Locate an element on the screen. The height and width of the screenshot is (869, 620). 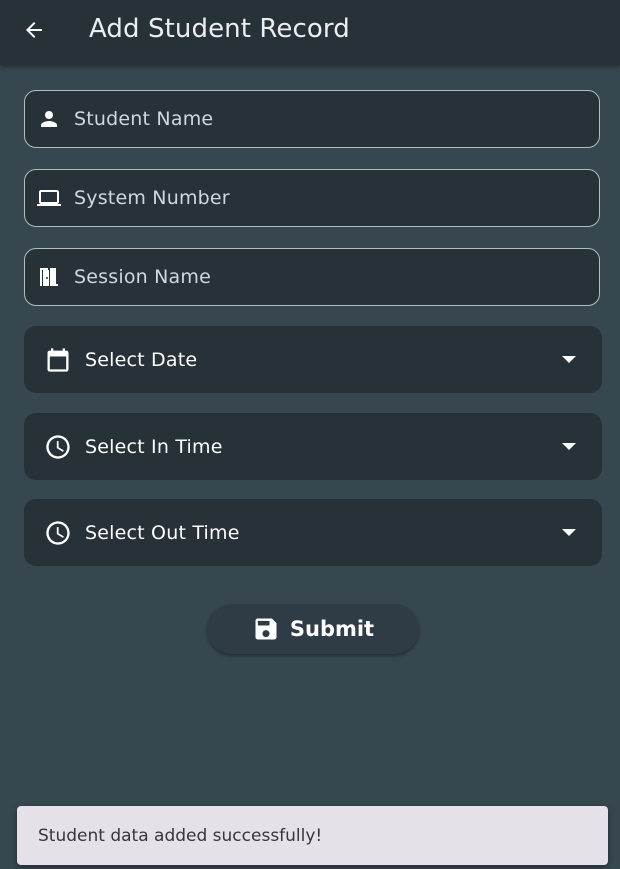
snackbar-message: Student data added successfully! is located at coordinates (180, 835).